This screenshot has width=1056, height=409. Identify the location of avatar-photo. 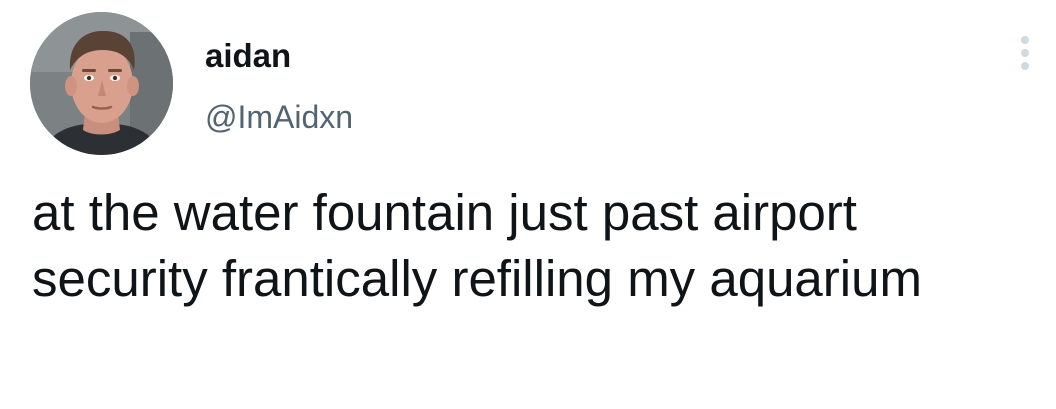
(101, 83).